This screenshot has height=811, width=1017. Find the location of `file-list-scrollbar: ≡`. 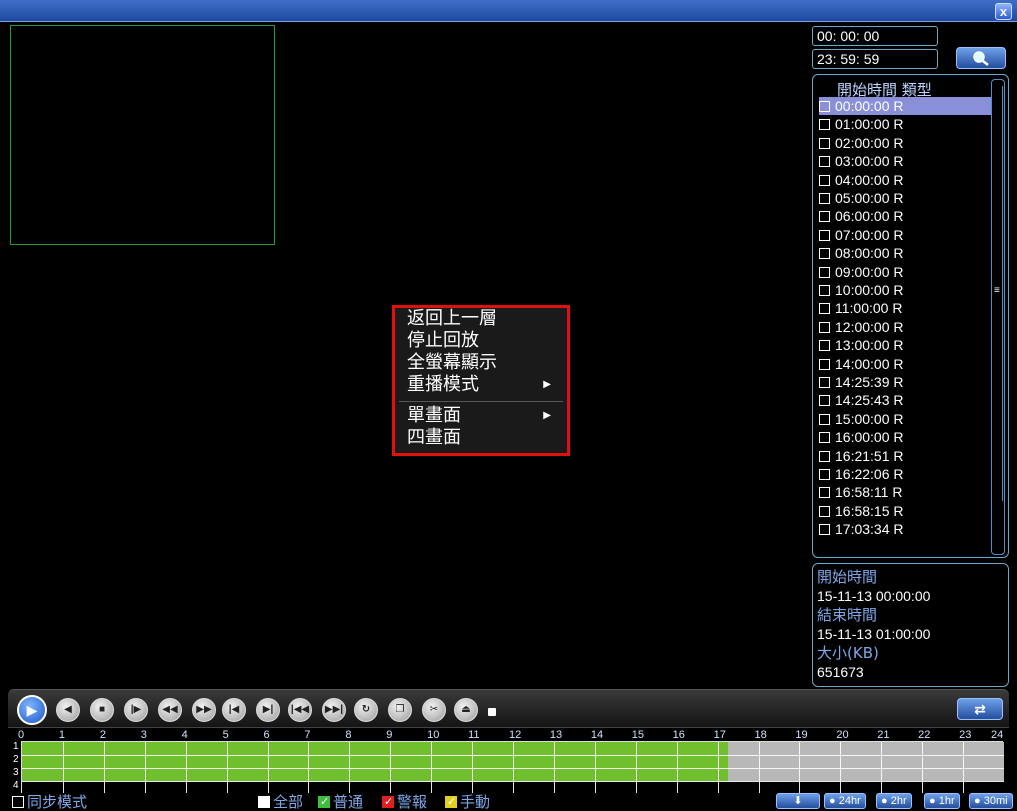

file-list-scrollbar: ≡ is located at coordinates (998, 317).